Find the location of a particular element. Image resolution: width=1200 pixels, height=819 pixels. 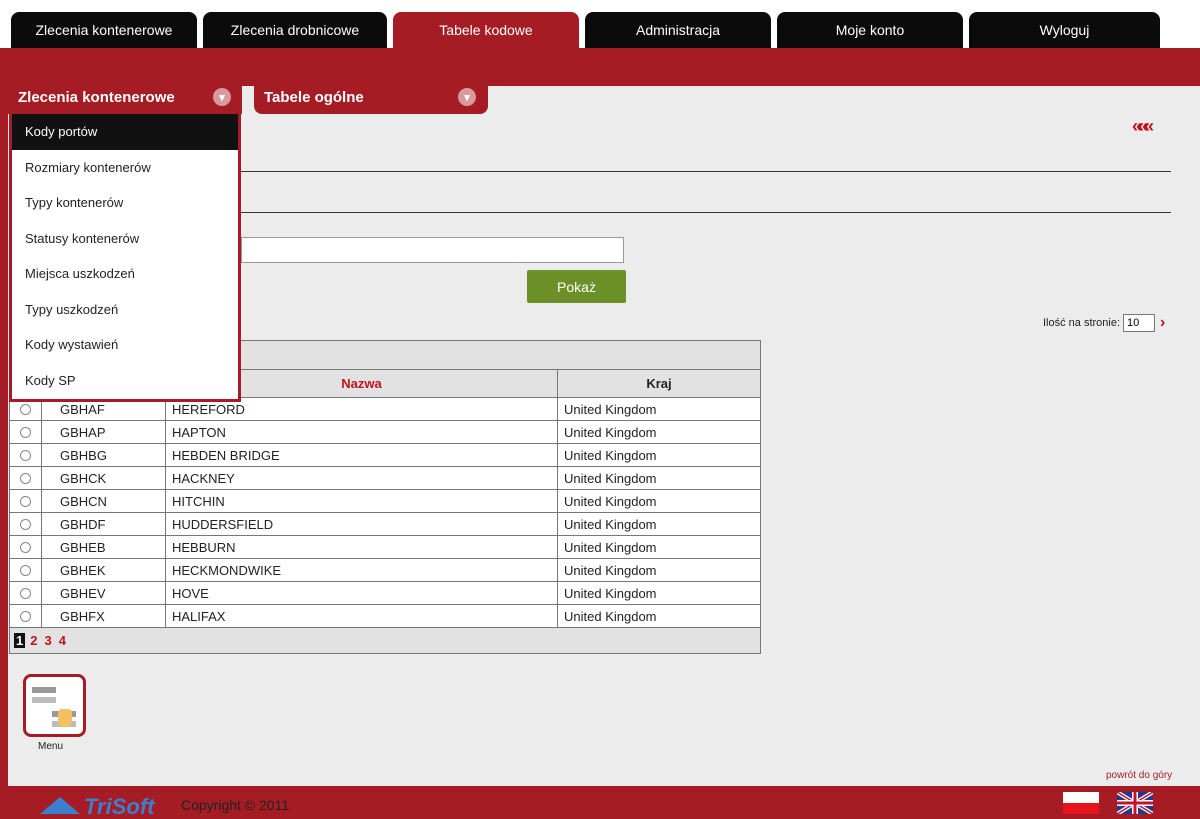

menu-cards-icon is located at coordinates (54, 705).